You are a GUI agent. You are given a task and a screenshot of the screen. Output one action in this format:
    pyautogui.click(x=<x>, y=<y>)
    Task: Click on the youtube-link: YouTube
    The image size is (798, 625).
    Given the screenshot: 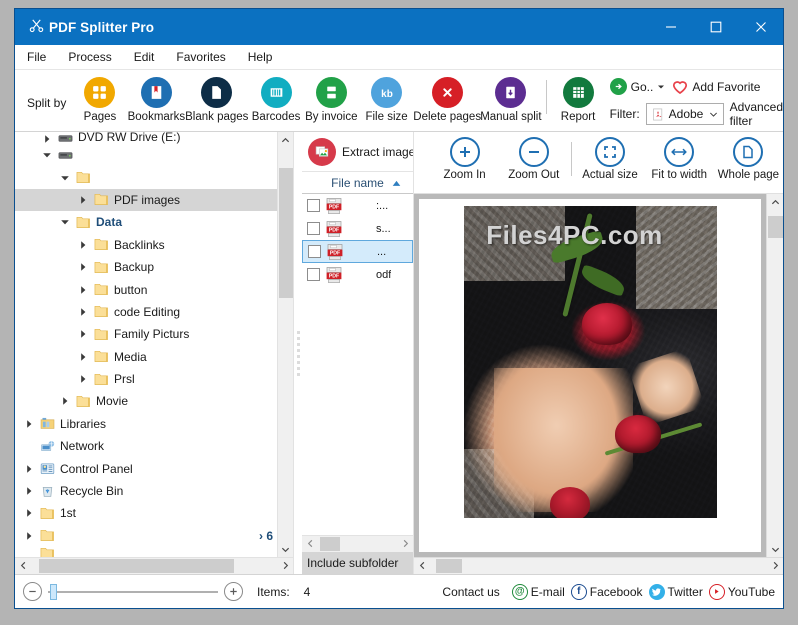 What is the action you would take?
    pyautogui.click(x=741, y=591)
    